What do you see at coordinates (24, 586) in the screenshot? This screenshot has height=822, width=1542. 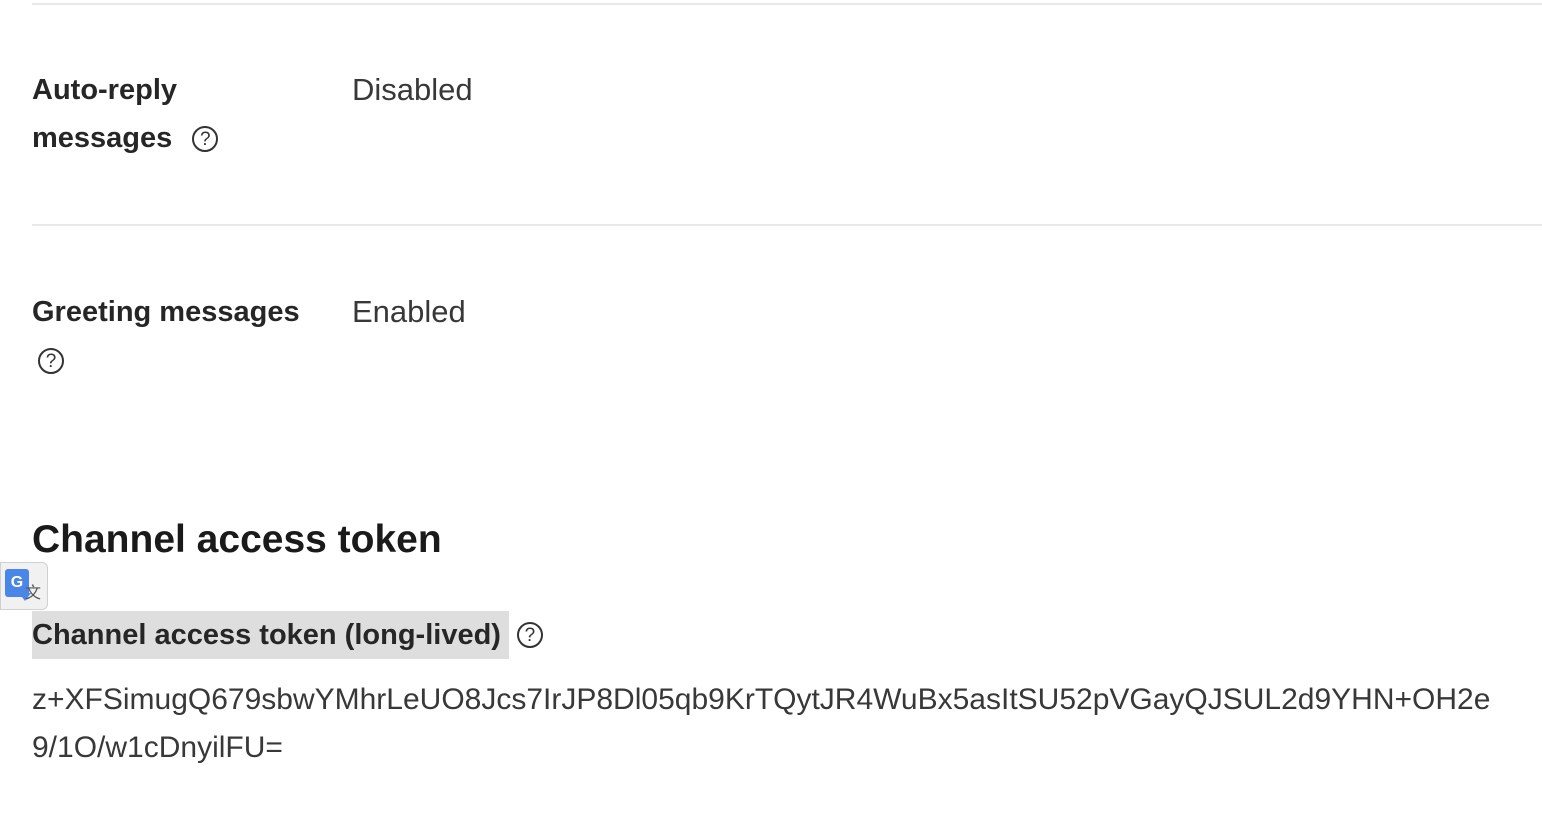 I see `google-translate-icon: G 文` at bounding box center [24, 586].